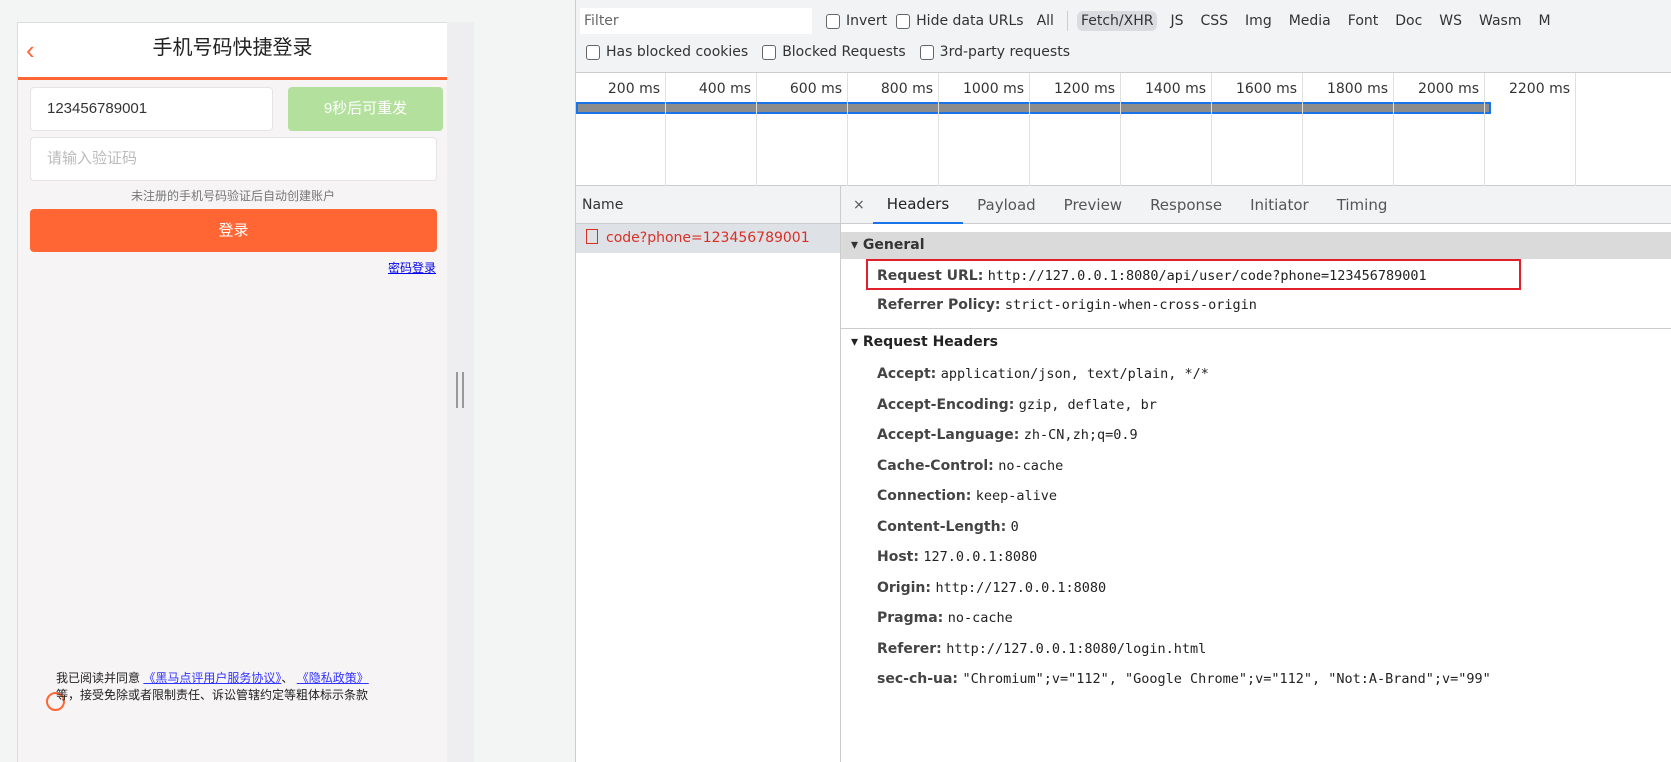  Describe the element at coordinates (1087, 404) in the screenshot. I see `header-value: gzip, deflate, br` at that location.